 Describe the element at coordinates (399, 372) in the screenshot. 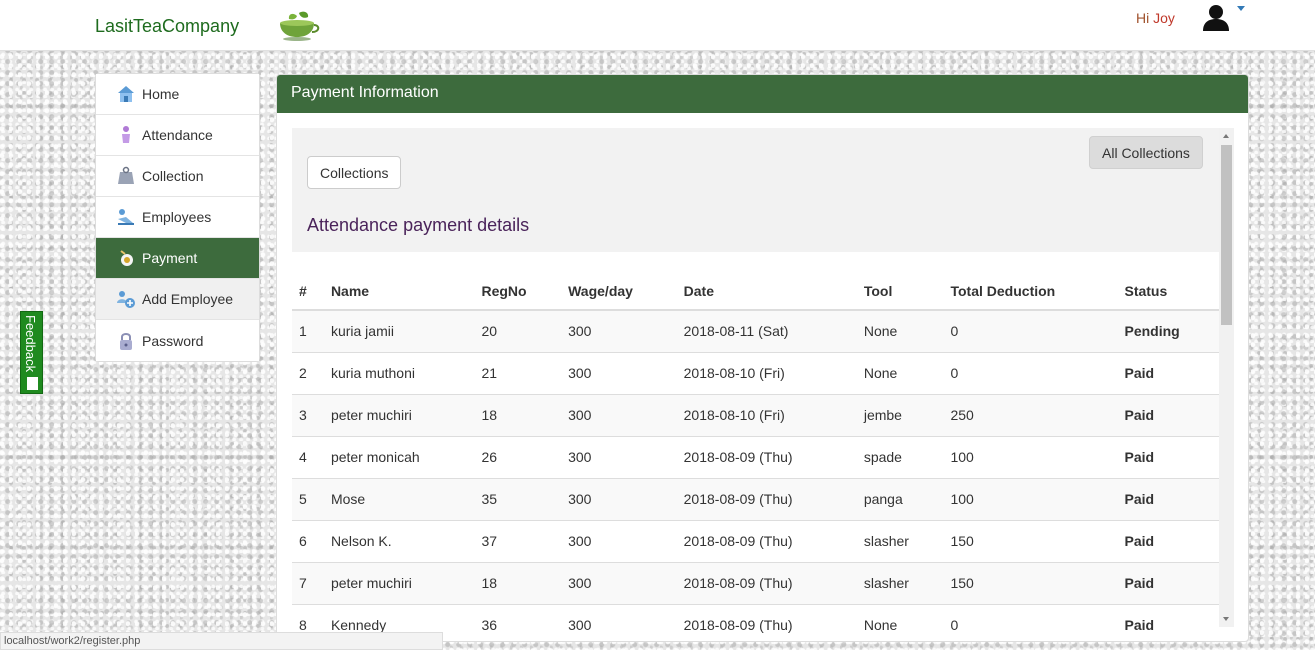

I see `table-cell: kuria muthoni` at that location.